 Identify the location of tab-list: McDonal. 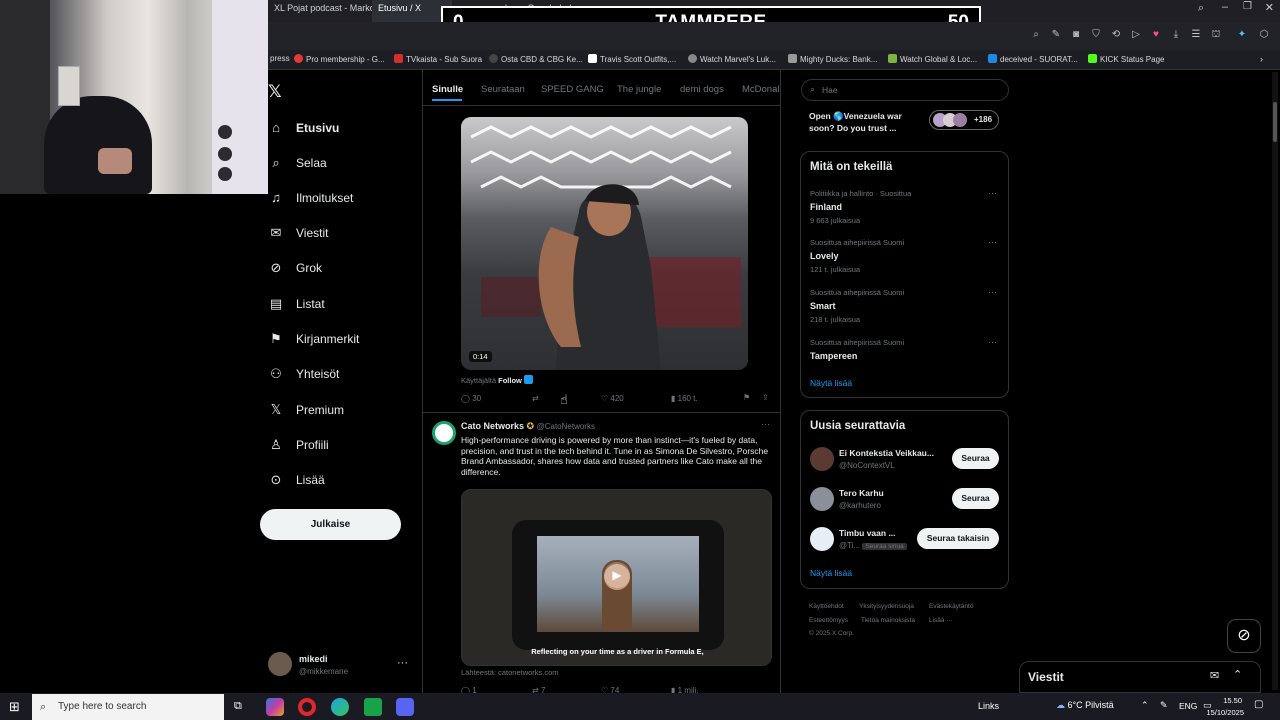
(761, 89).